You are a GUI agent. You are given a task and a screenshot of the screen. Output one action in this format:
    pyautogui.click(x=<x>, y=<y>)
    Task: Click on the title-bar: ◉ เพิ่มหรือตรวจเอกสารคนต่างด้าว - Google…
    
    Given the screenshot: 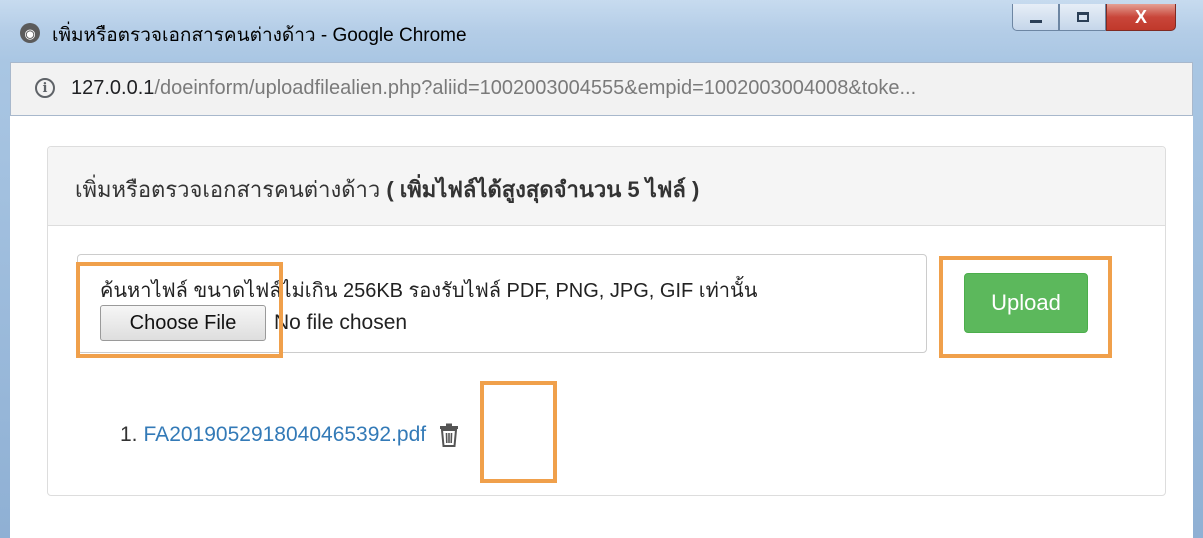 What is the action you would take?
    pyautogui.click(x=601, y=31)
    